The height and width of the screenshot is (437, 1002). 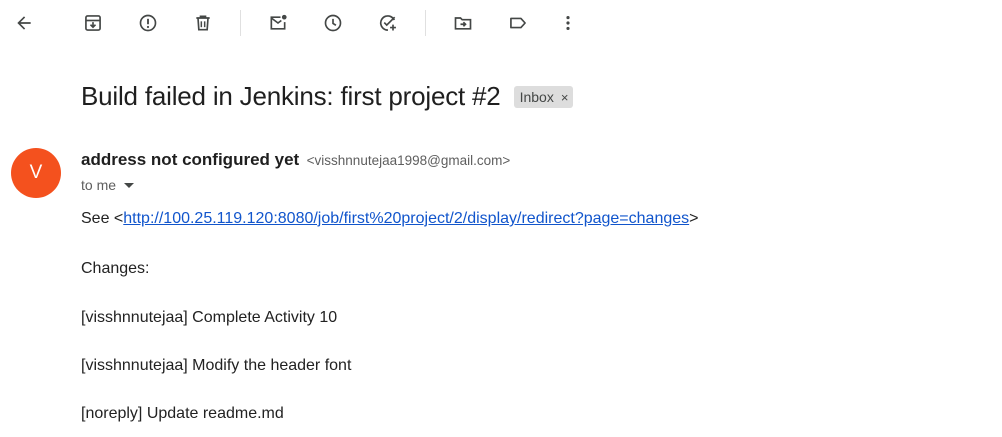 I want to click on delete-button, so click(x=203, y=23).